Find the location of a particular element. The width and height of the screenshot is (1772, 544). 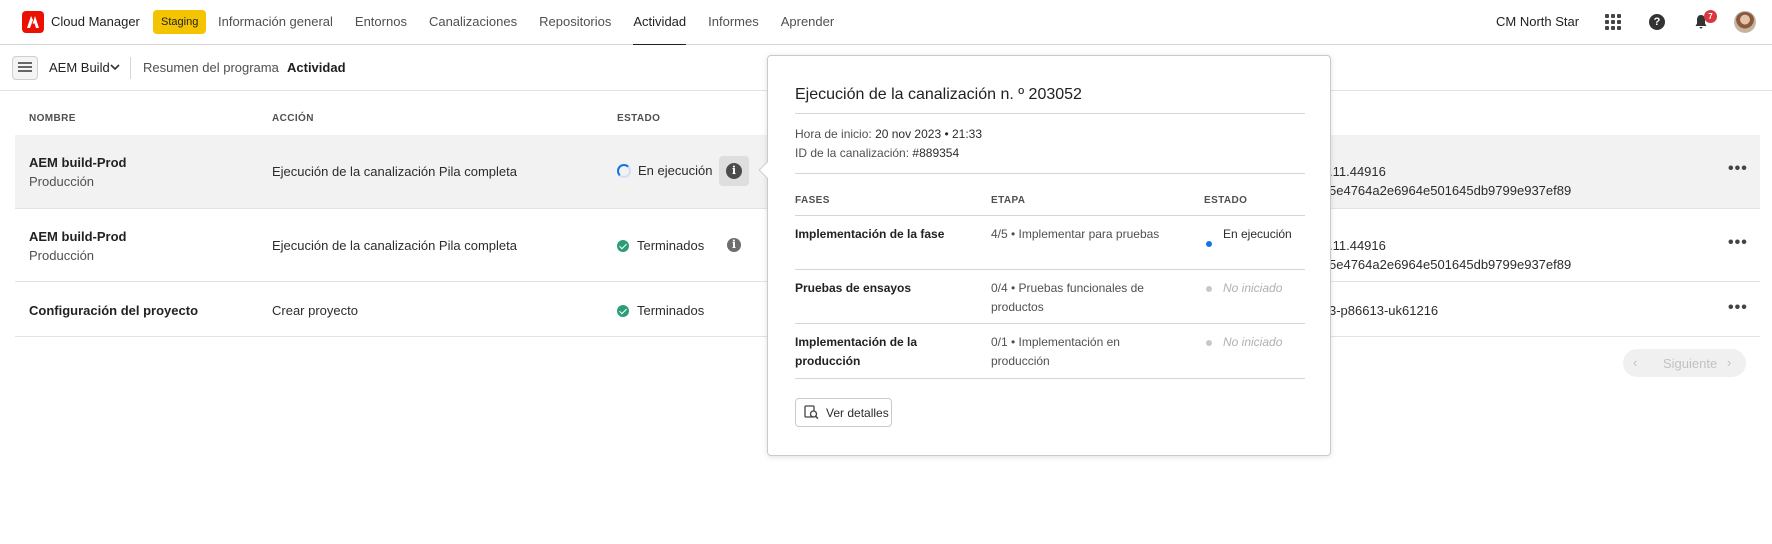

phase-step: 0/4 • Pruebas funcionales de productos is located at coordinates (1067, 297).